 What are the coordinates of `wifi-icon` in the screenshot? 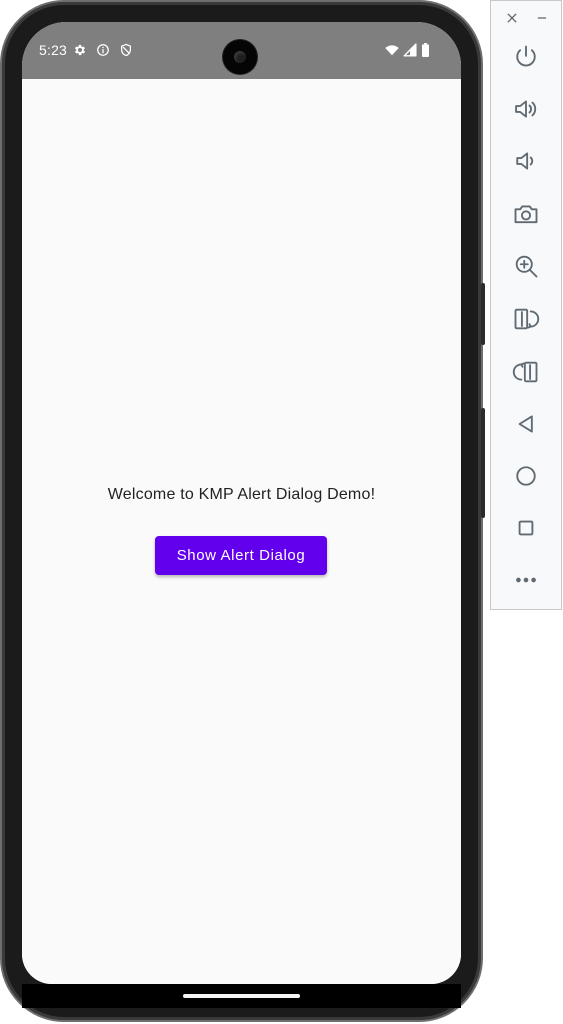 It's located at (392, 50).